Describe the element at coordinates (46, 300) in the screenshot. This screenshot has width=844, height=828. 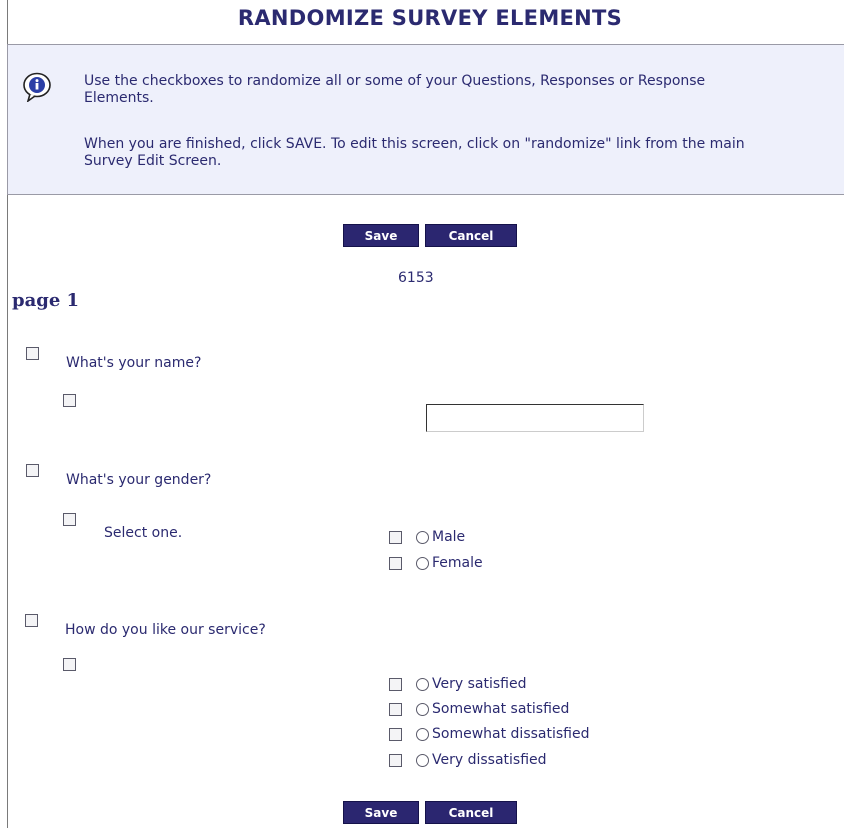
I see `page-label: page 1` at that location.